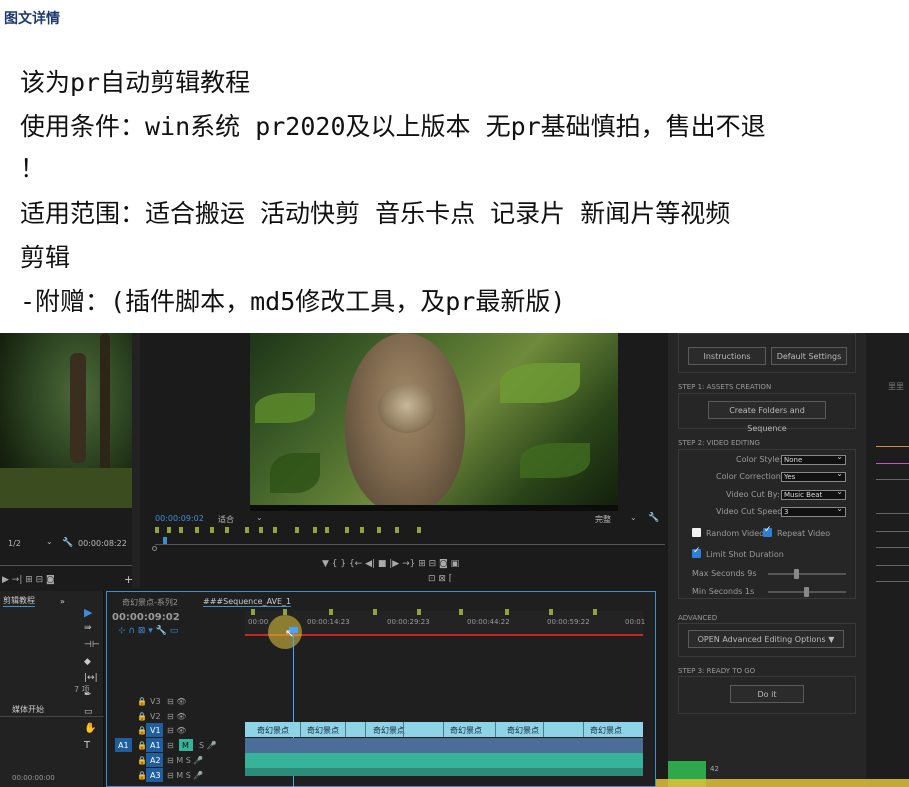  I want to click on fit-dropdown-icon: ⌄, so click(259, 517).